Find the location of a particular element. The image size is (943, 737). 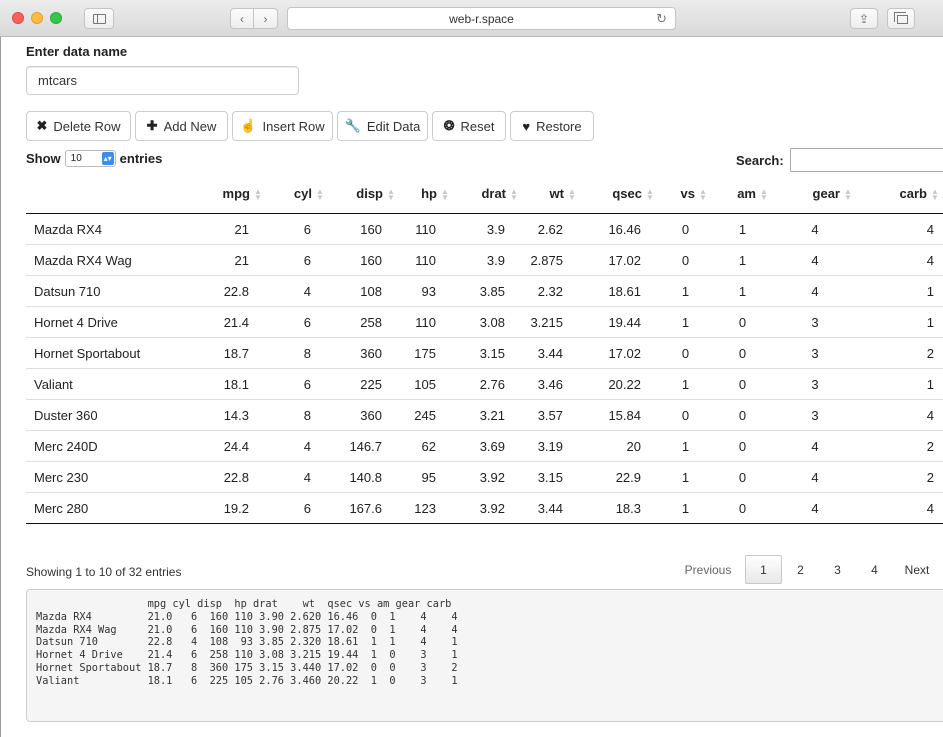

table-cell: 160 is located at coordinates (364, 260).